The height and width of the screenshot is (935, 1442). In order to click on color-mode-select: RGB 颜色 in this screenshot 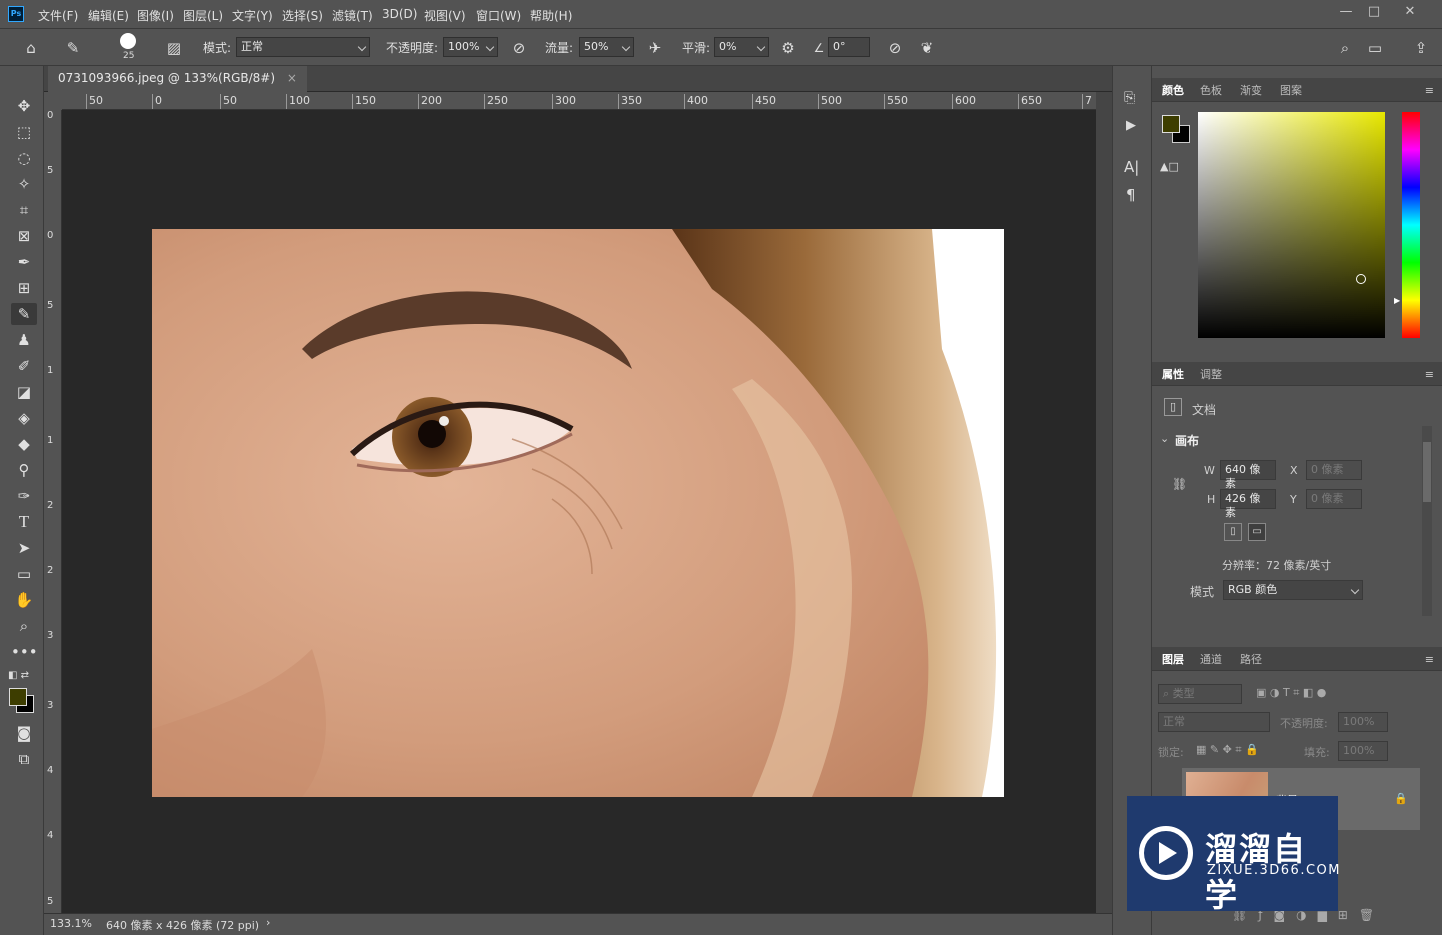, I will do `click(1293, 590)`.